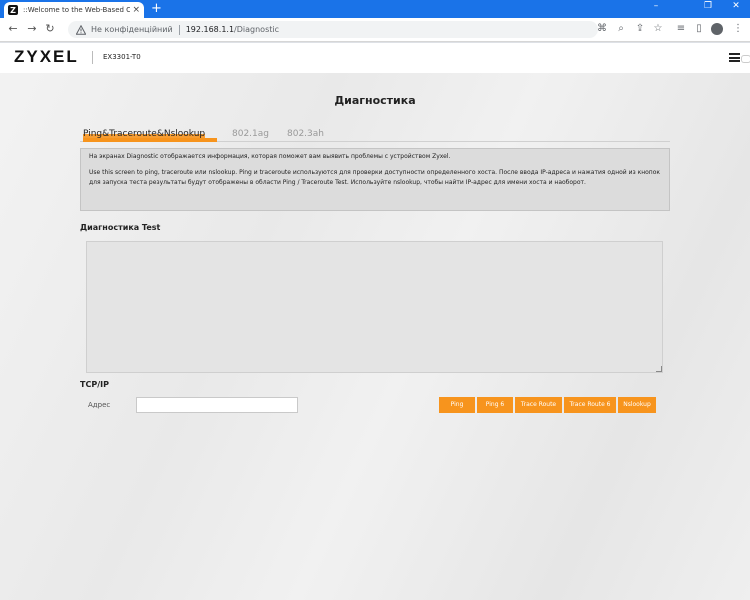  Describe the element at coordinates (602, 28) in the screenshot. I see `translate-icon: ⌘` at that location.